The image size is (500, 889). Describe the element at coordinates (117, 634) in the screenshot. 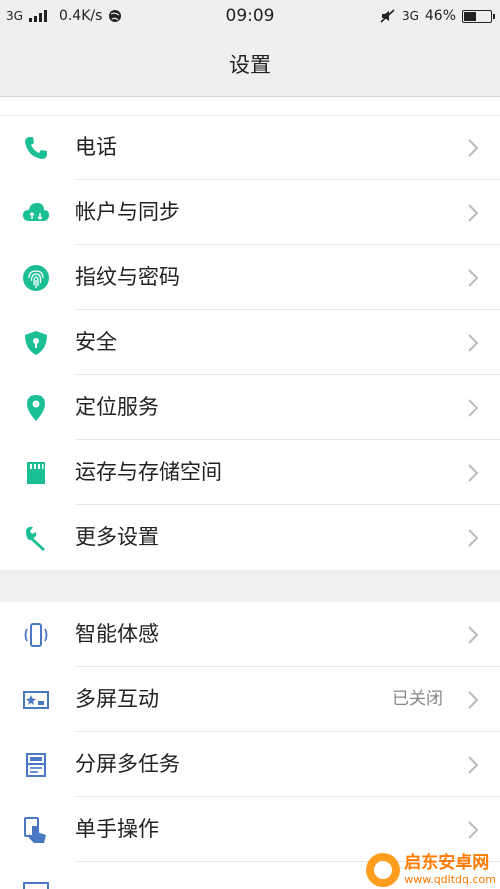

I see `settings-item-label: 智能体感` at that location.